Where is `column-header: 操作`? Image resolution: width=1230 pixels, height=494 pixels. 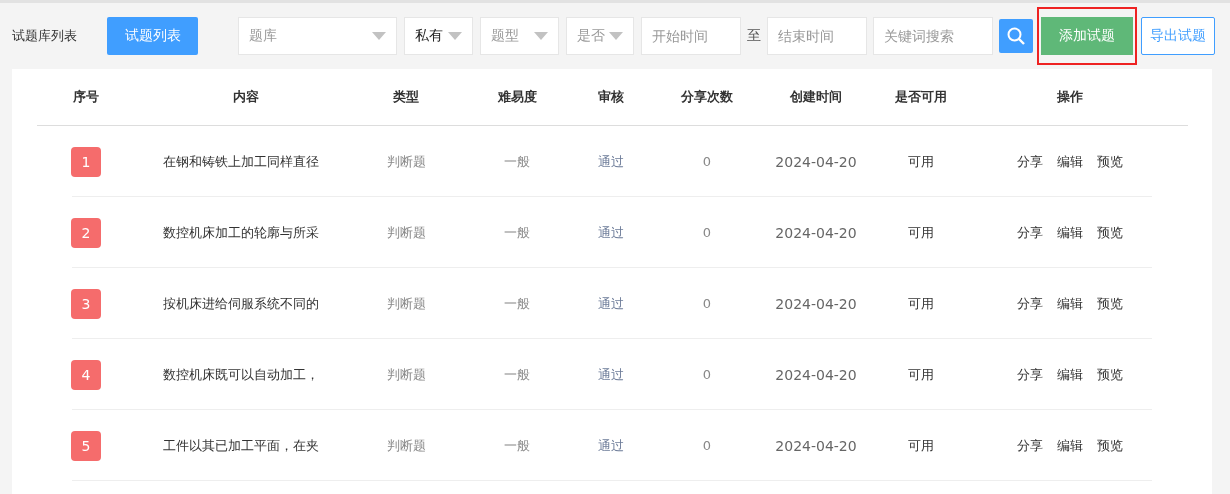 column-header: 操作 is located at coordinates (1070, 97).